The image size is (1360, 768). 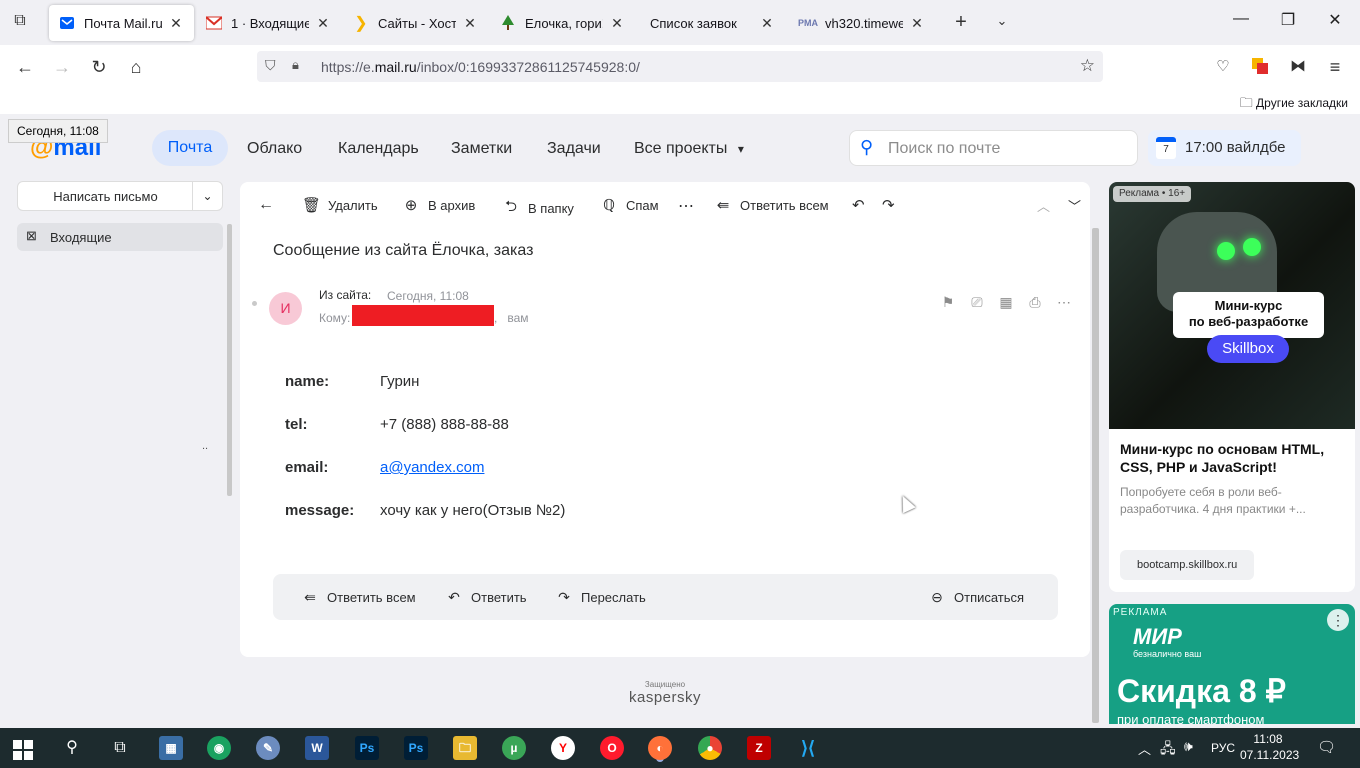 What do you see at coordinates (254, 303) in the screenshot?
I see `read-status-dot` at bounding box center [254, 303].